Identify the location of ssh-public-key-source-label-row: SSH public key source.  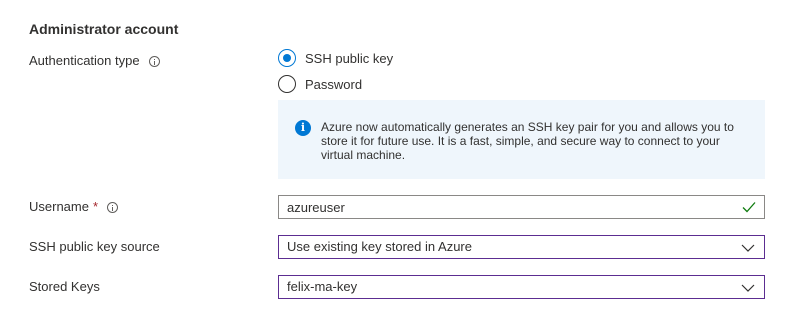
(94, 247).